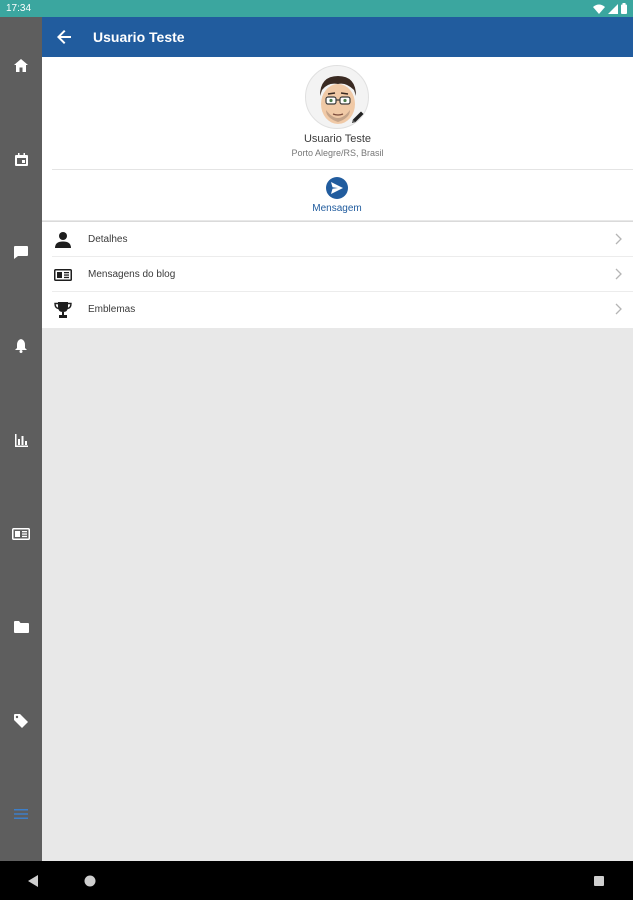  I want to click on menu-icon, so click(21, 814).